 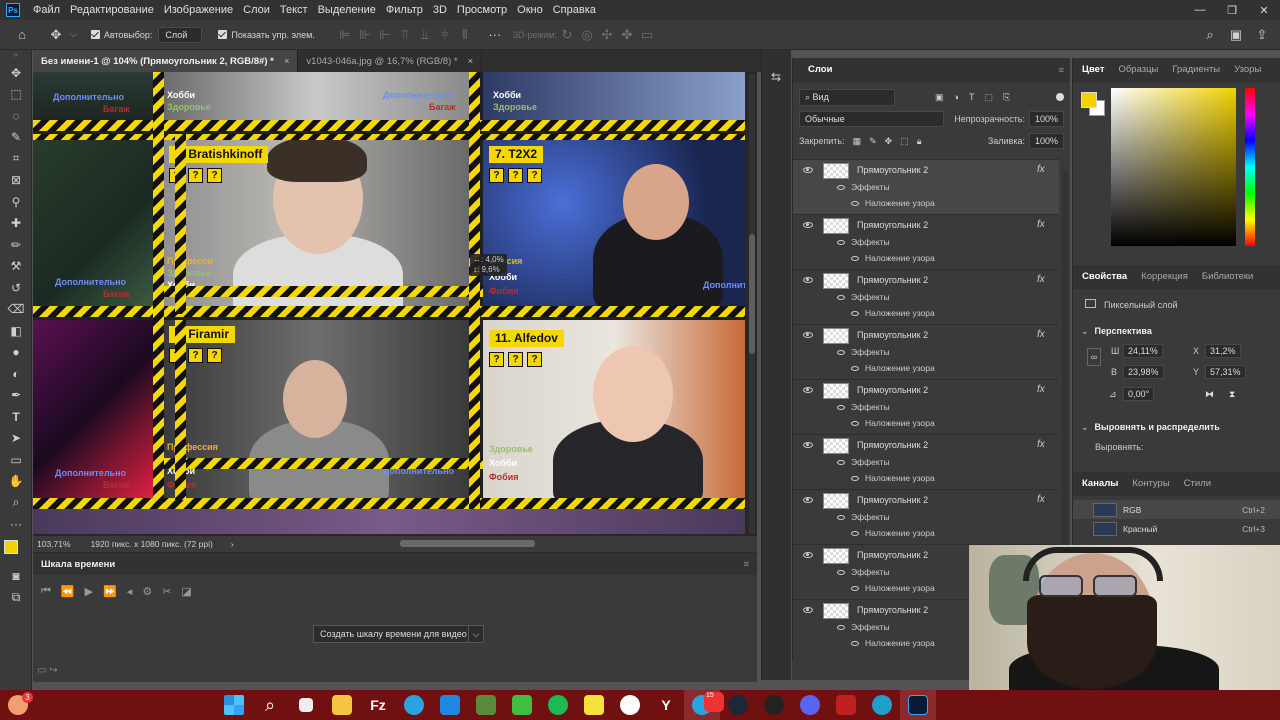 What do you see at coordinates (820, 70) in the screenshot?
I see `tab-layers: Слои` at bounding box center [820, 70].